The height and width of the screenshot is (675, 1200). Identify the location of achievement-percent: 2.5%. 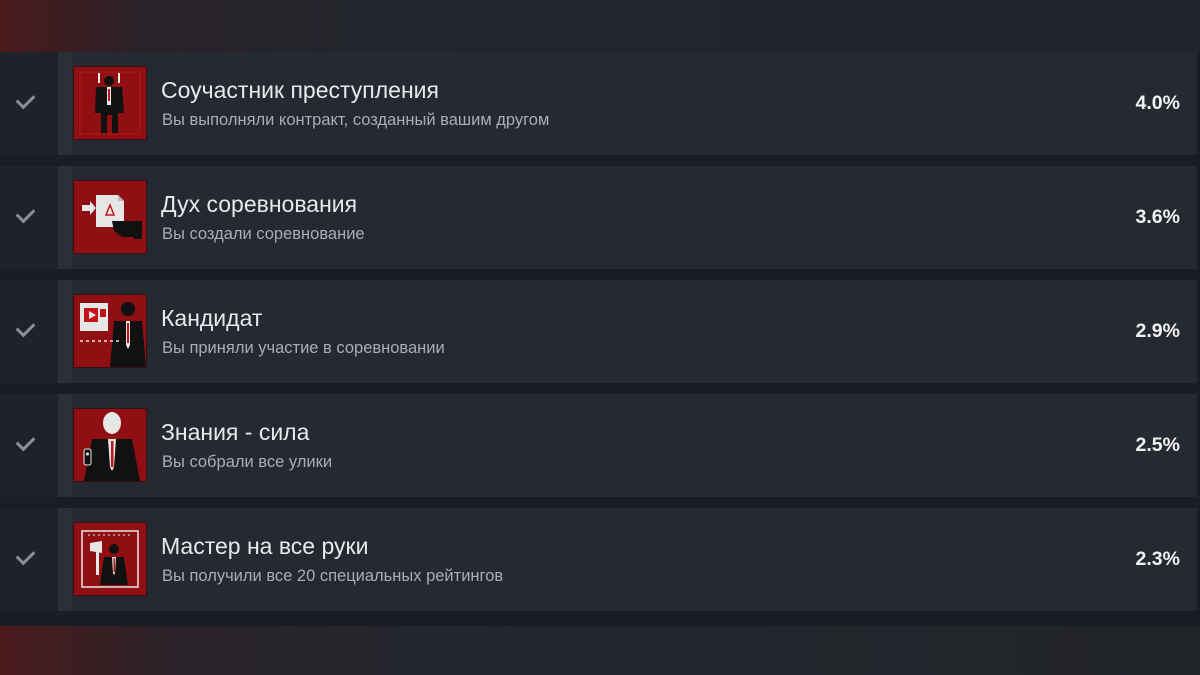
(1157, 445).